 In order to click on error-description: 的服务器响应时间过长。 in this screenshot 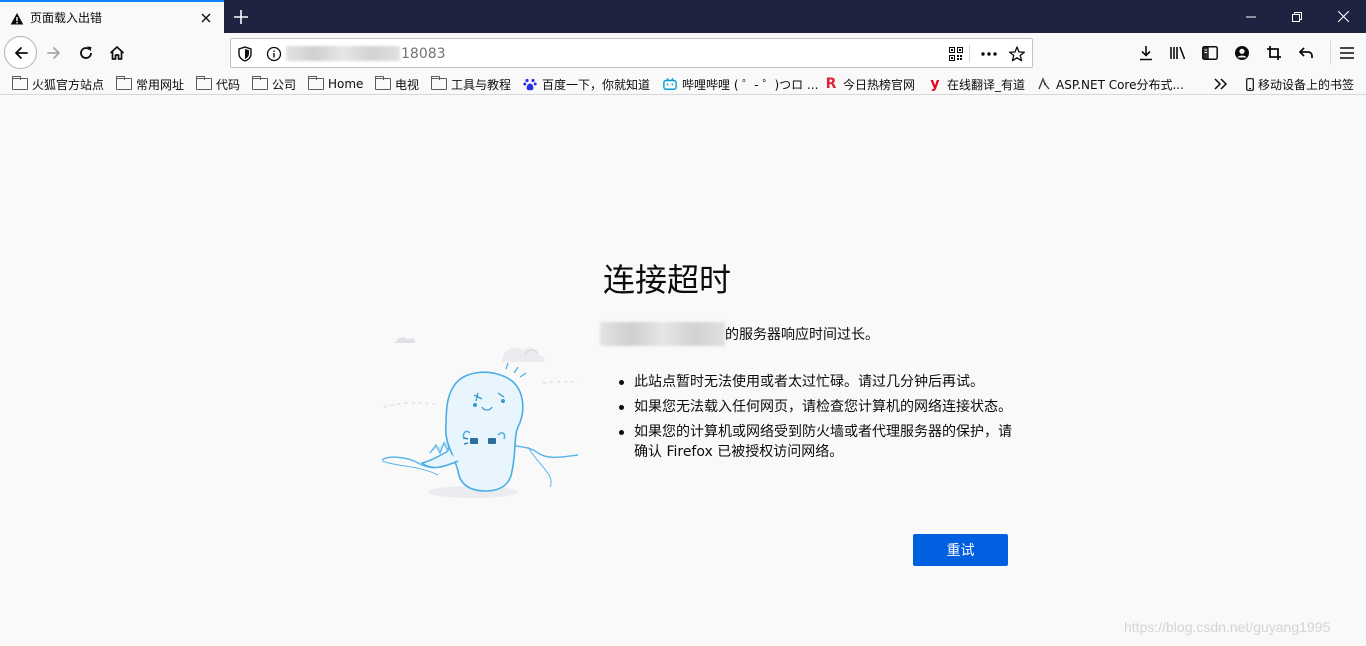, I will do `click(802, 335)`.